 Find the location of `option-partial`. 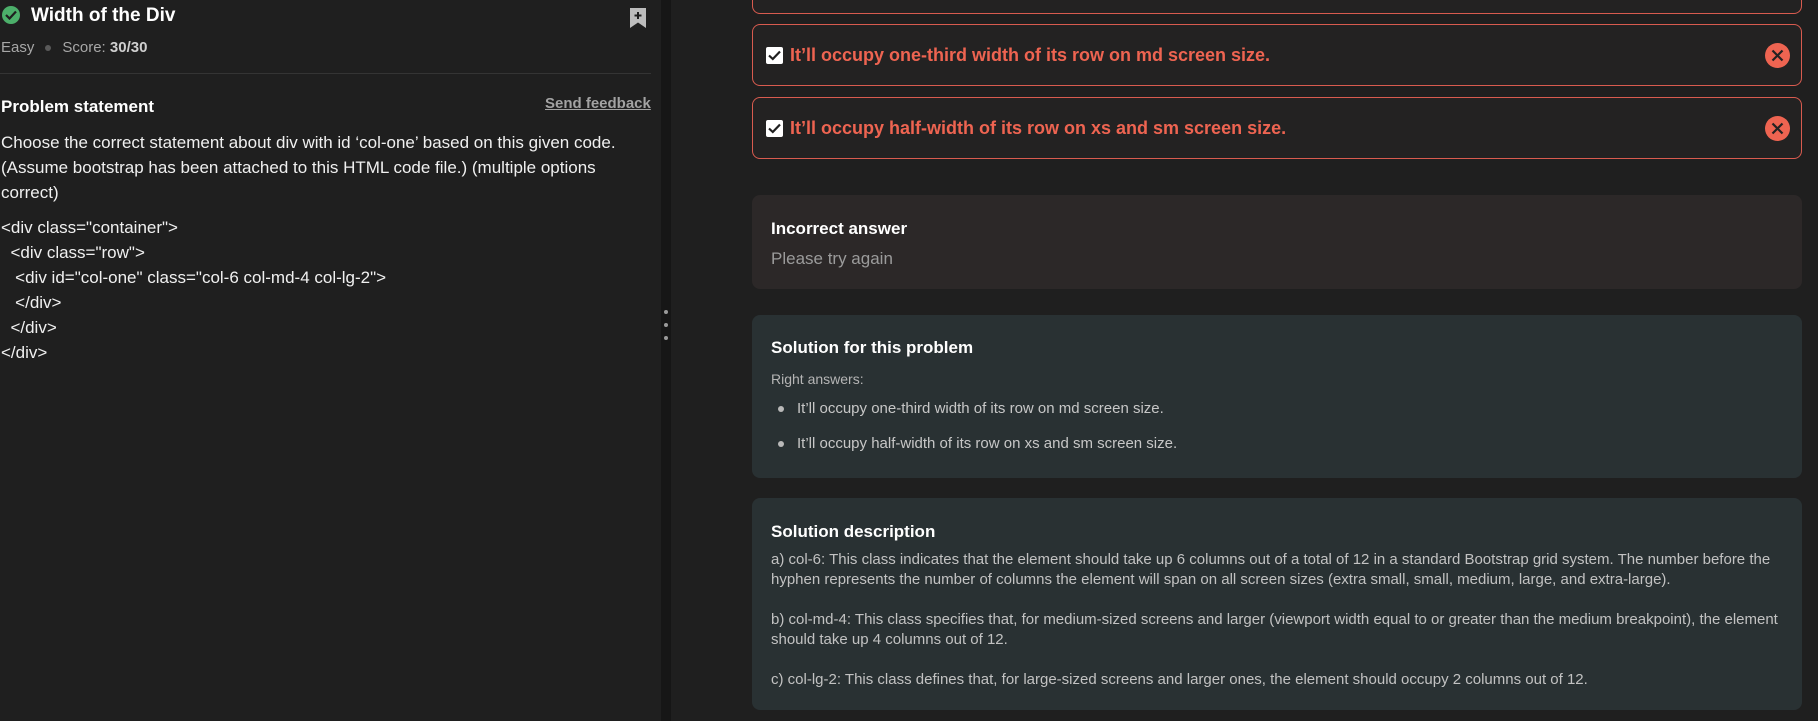

option-partial is located at coordinates (1277, 7).